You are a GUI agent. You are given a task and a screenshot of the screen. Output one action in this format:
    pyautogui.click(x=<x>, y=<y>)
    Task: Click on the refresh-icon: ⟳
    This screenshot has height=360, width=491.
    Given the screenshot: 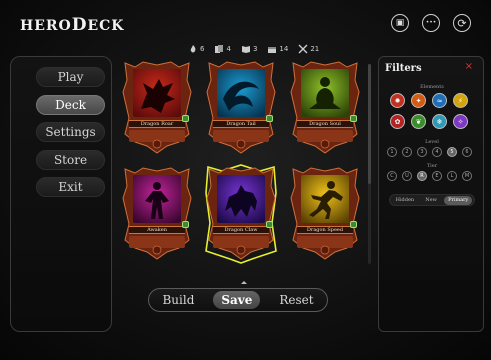 What is the action you would take?
    pyautogui.click(x=462, y=23)
    